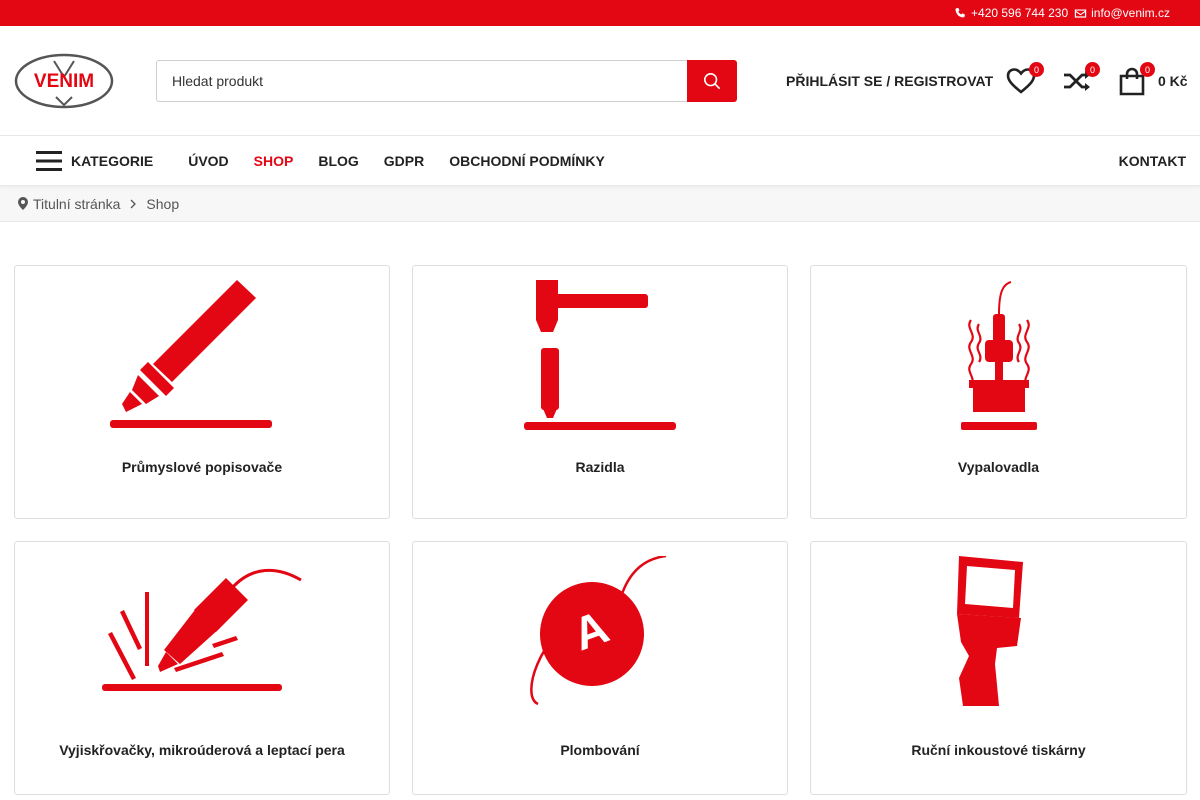 This screenshot has height=800, width=1200. What do you see at coordinates (1025, 80) in the screenshot?
I see `wishlist-button: 0` at bounding box center [1025, 80].